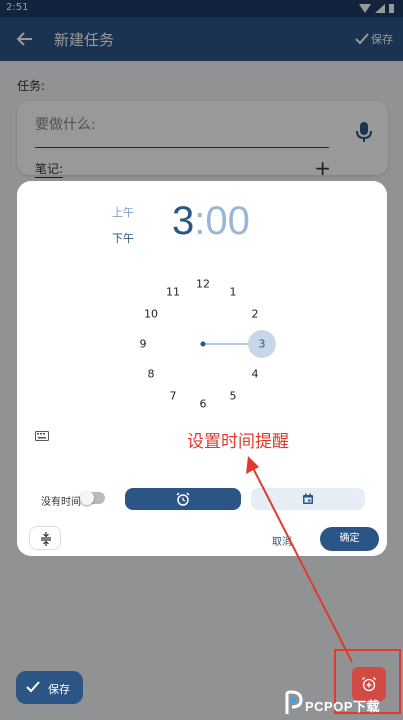 The height and width of the screenshot is (720, 403). I want to click on keyboard-icon, so click(42, 436).